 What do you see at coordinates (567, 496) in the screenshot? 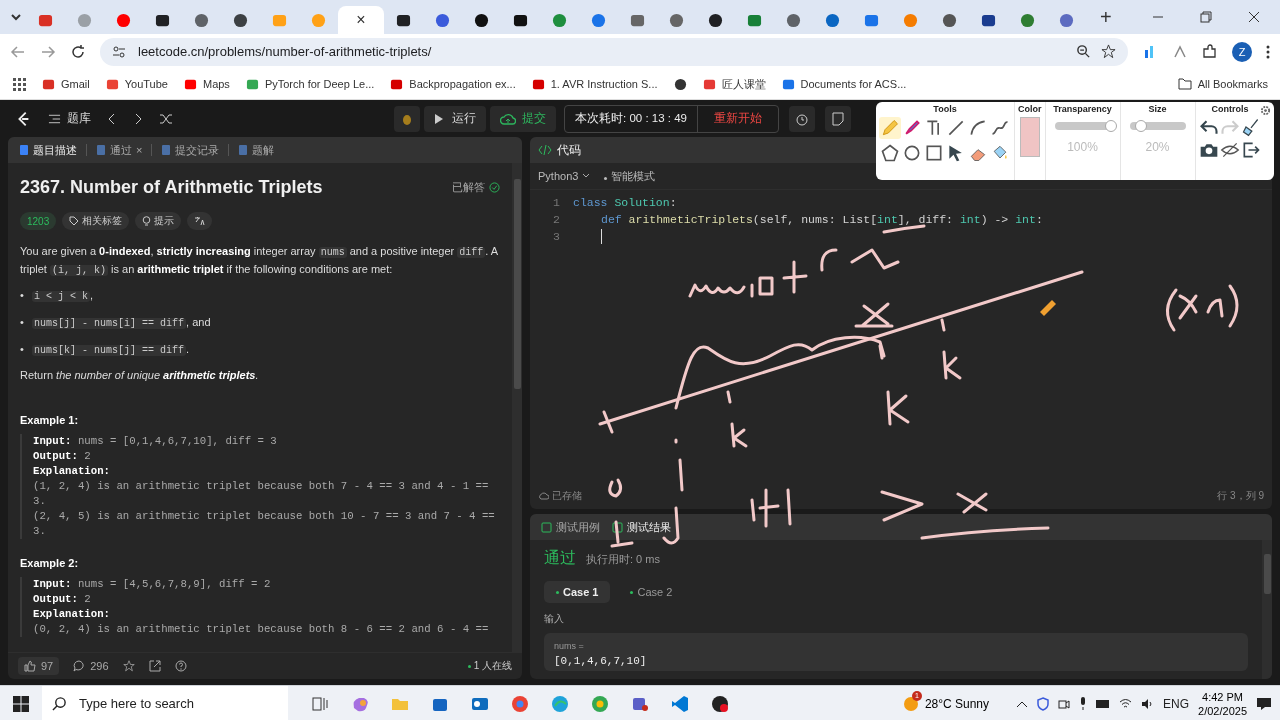
I see `saved-status: 已存储` at bounding box center [567, 496].